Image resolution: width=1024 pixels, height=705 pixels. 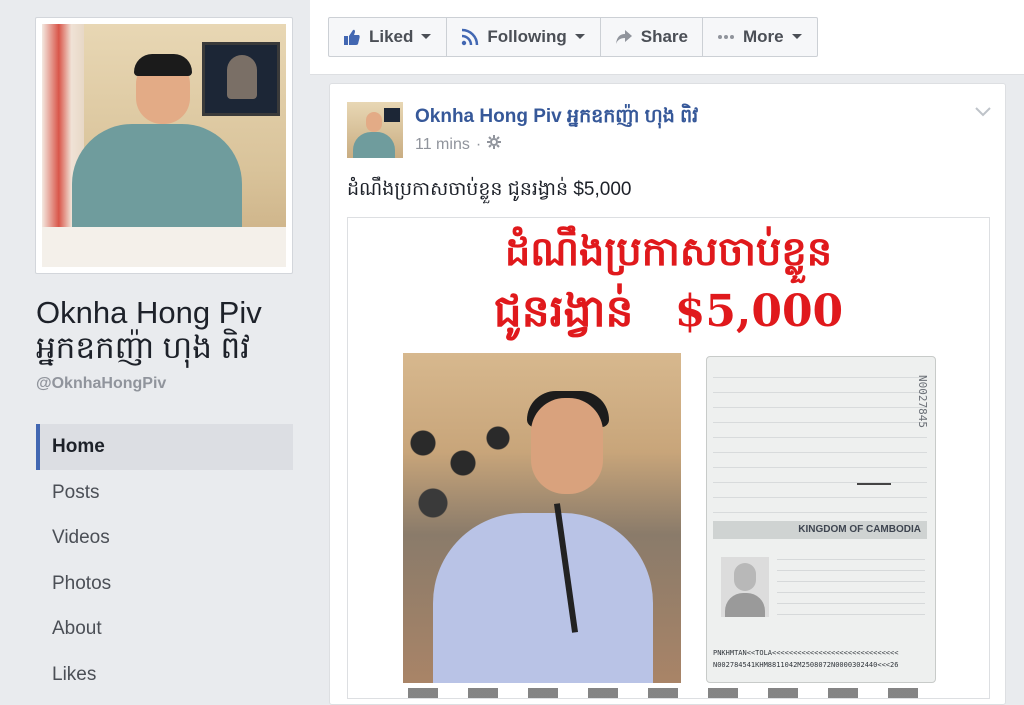 I want to click on photo-person-head, so click(x=567, y=446).